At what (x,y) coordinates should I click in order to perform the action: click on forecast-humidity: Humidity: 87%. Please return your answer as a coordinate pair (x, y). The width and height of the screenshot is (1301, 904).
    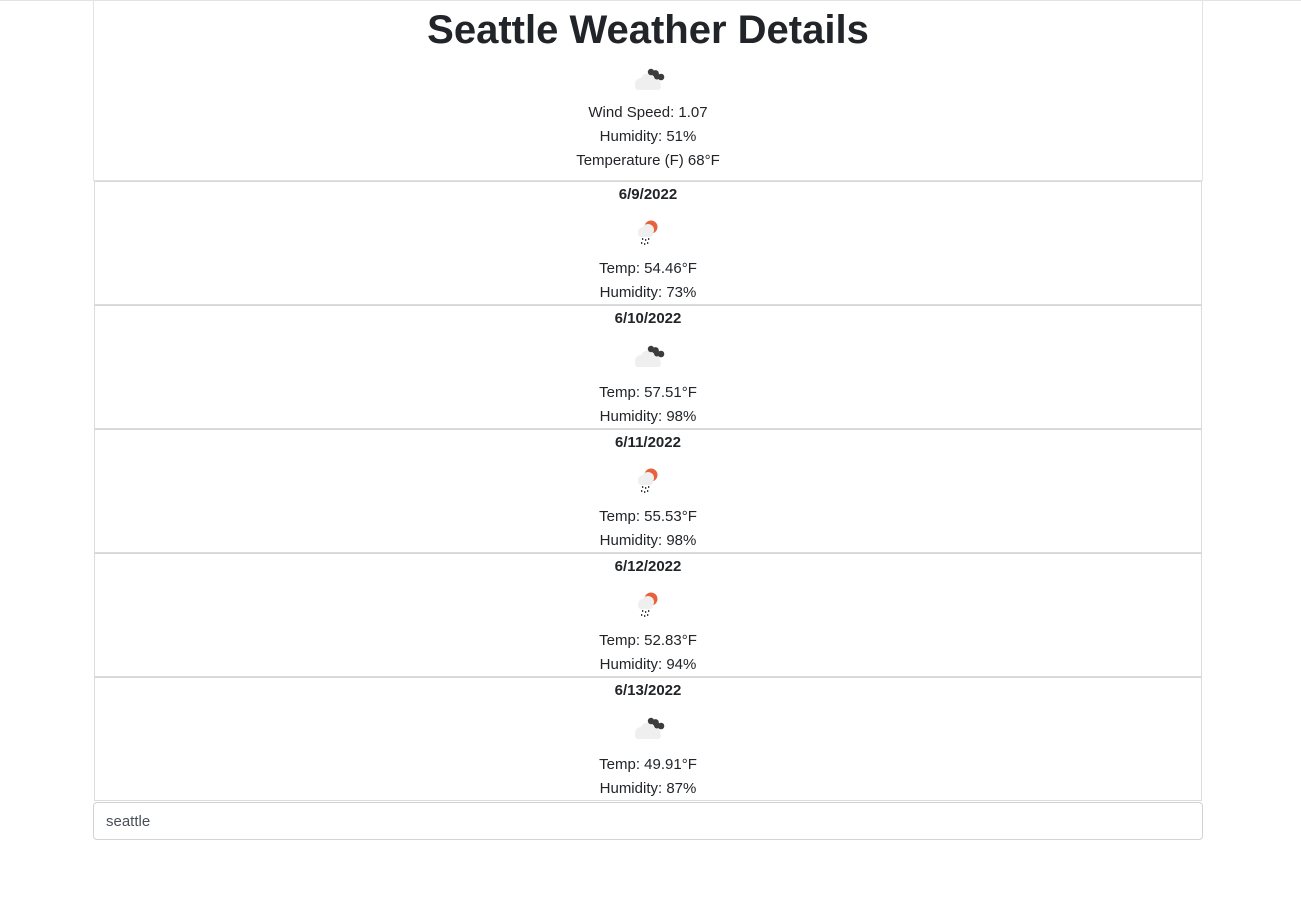
    Looking at the image, I should click on (648, 788).